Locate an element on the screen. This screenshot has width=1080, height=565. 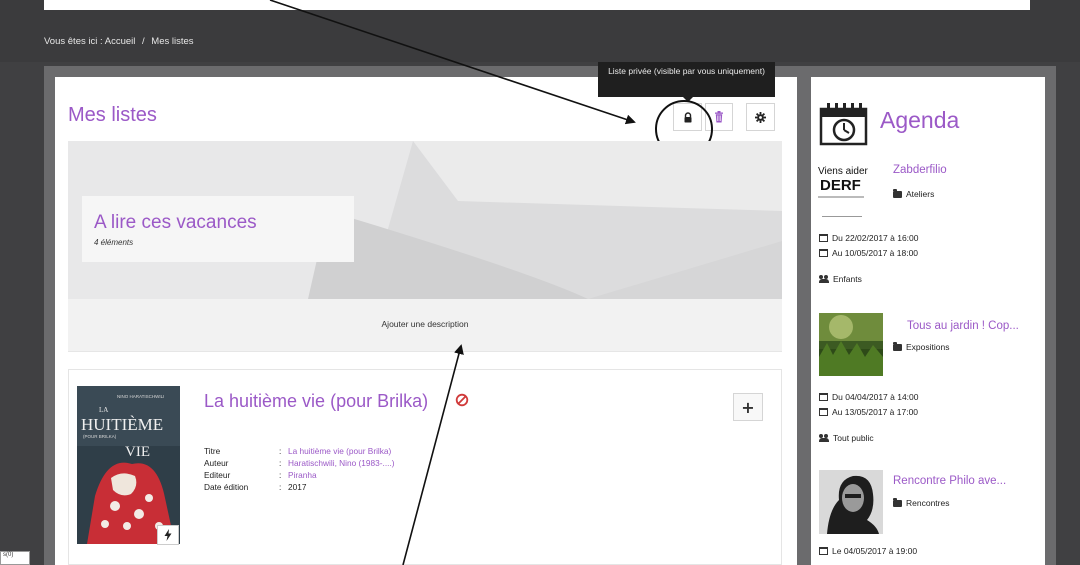
meta-label: Editeur is located at coordinates (217, 475).